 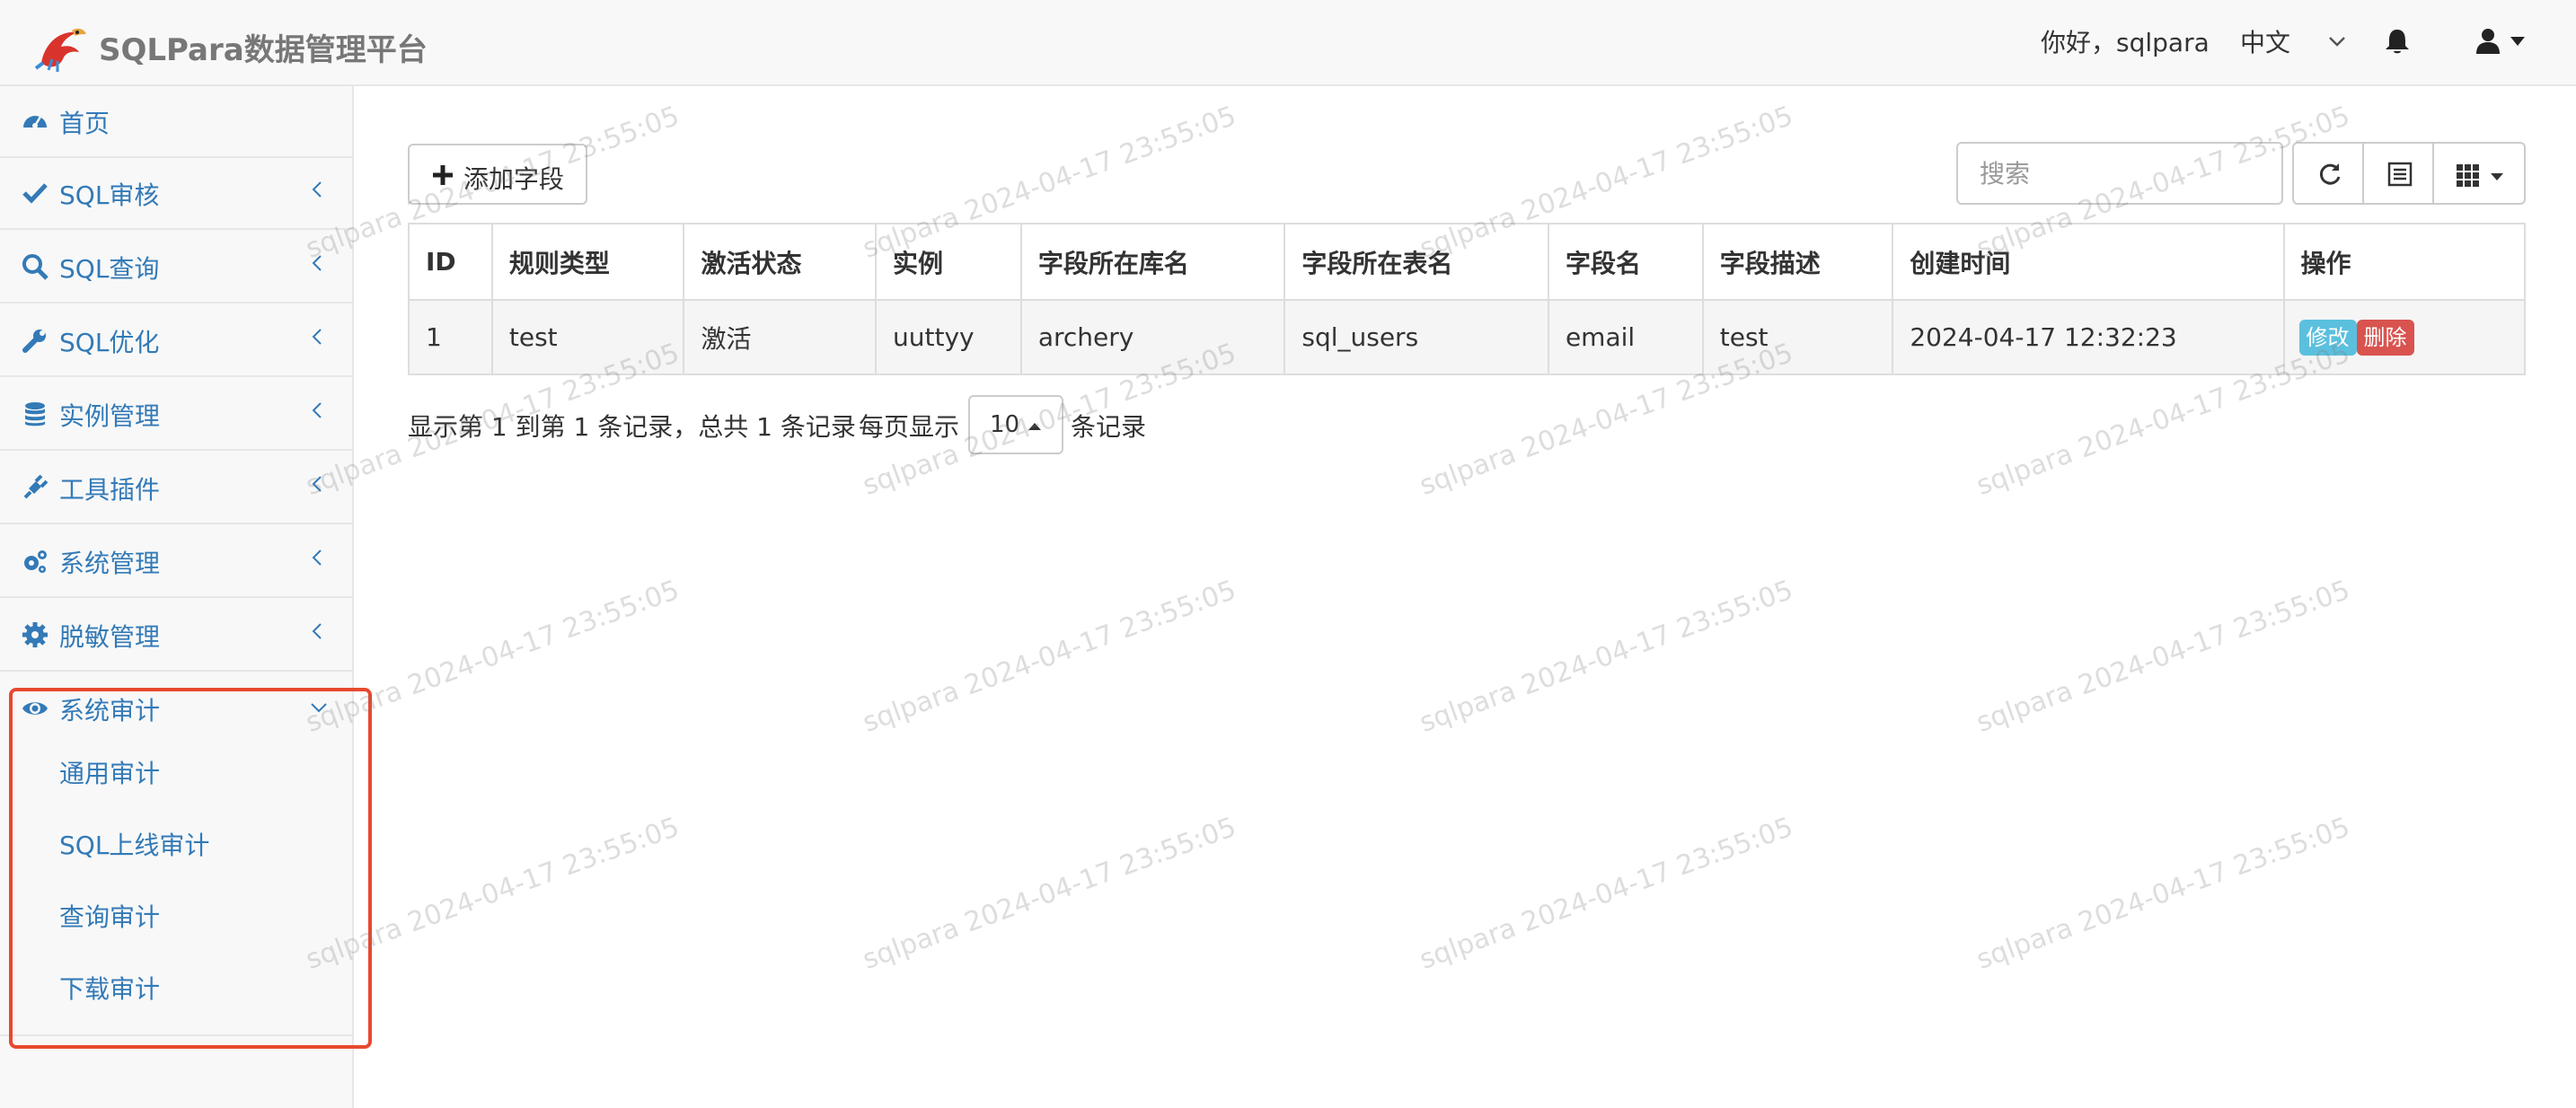 I want to click on pagination-summary: 显示第 1 到第 1 条记录，总共 1 条记录, so click(x=632, y=427).